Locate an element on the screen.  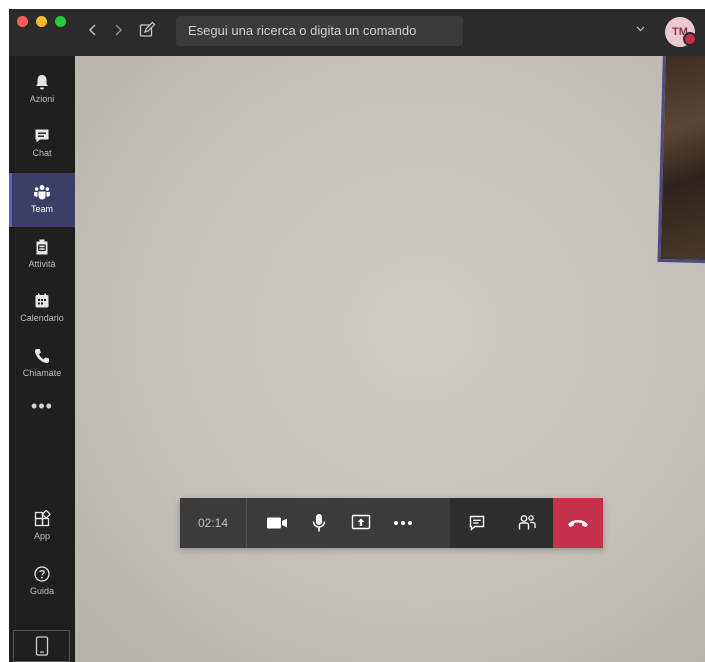
rail-item-label: App is located at coordinates (41, 536).